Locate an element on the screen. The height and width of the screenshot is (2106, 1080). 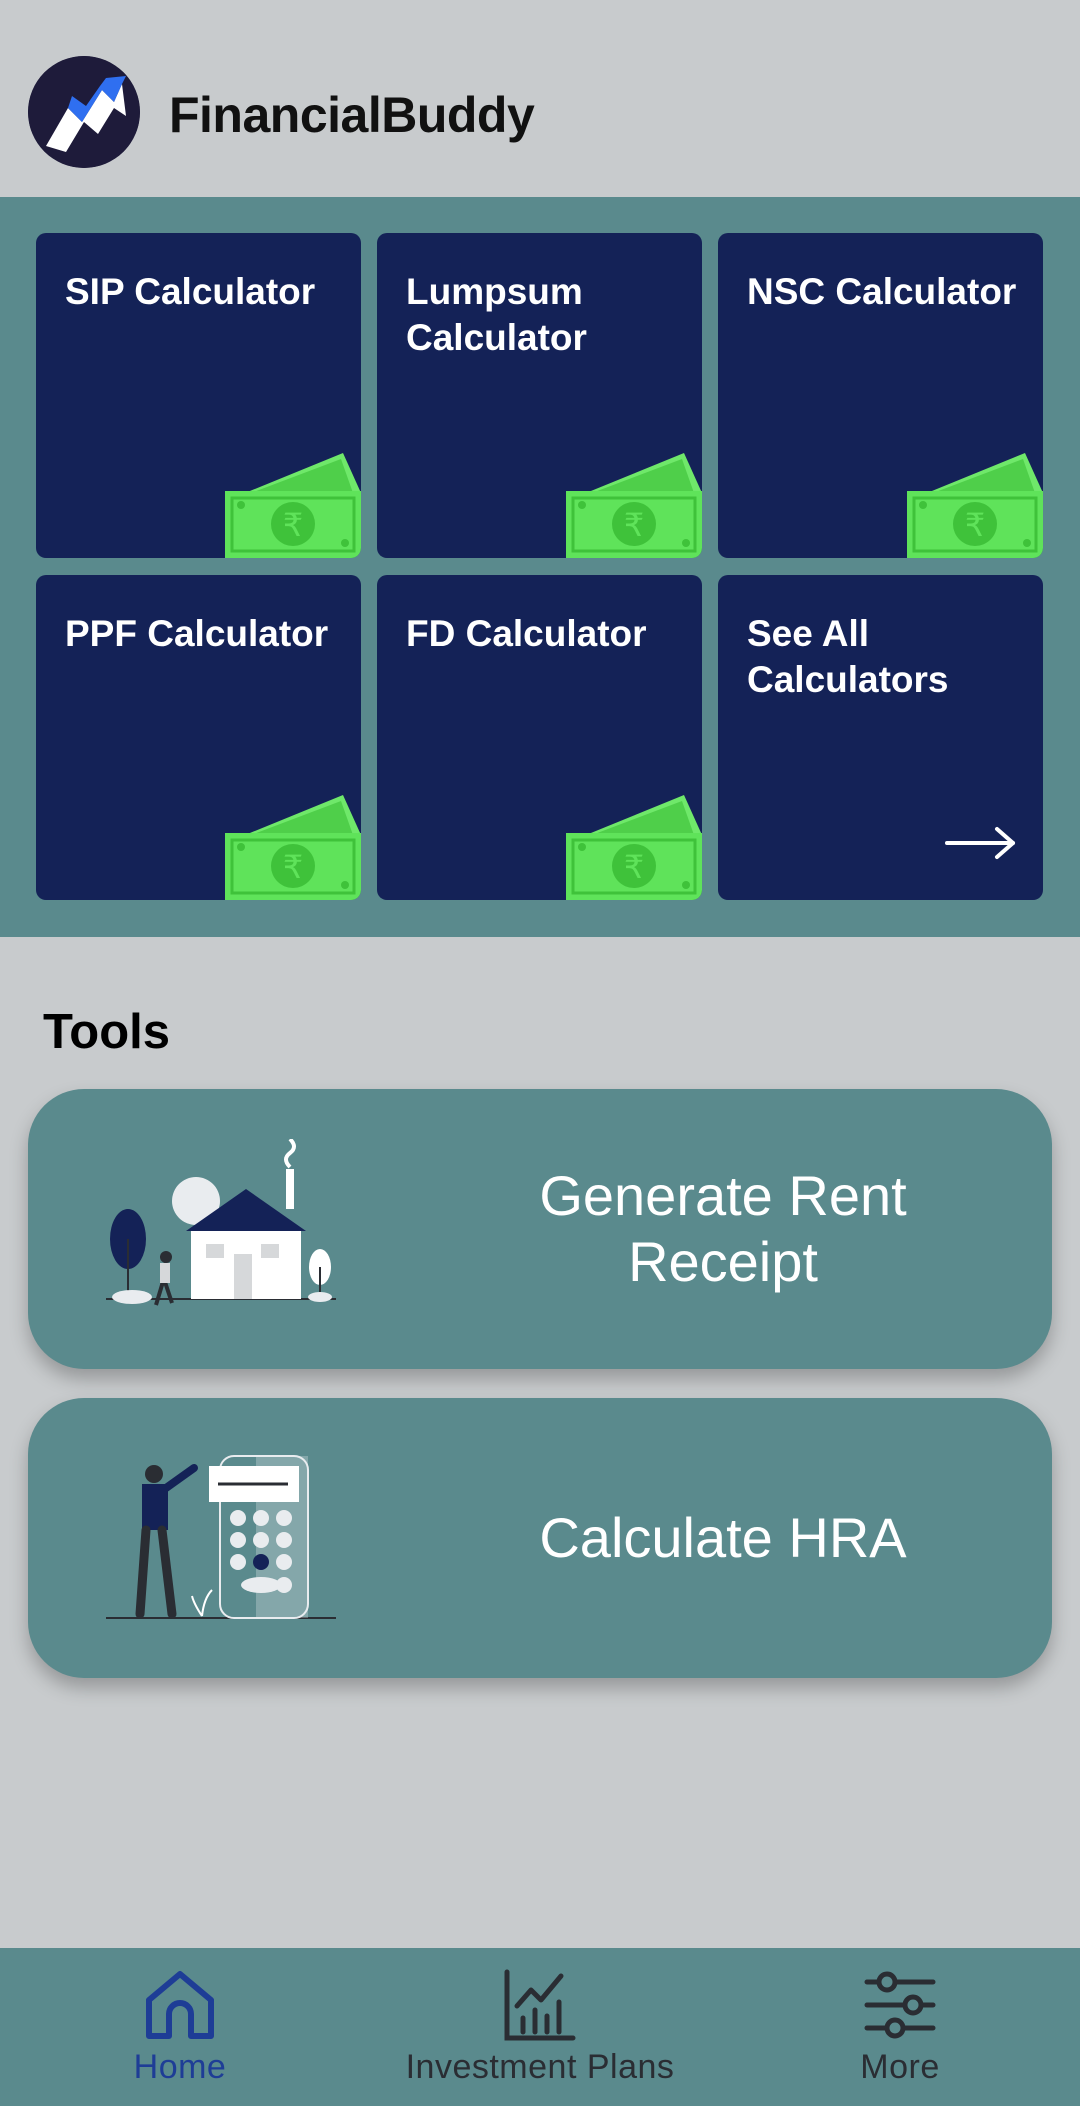
card-label: NSC Calculator is located at coordinates (882, 291).